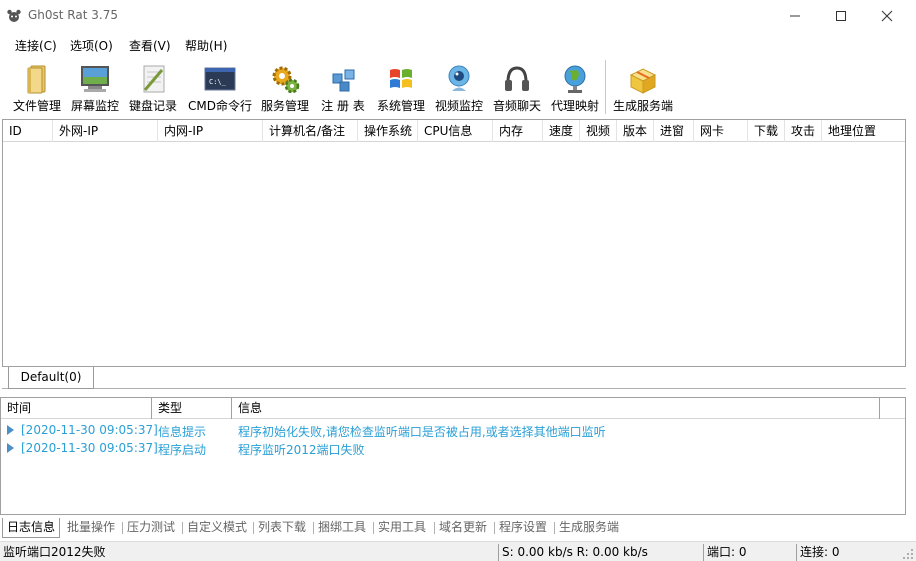 This screenshot has width=916, height=561. I want to click on tab-utilities: 实用工具, so click(402, 528).